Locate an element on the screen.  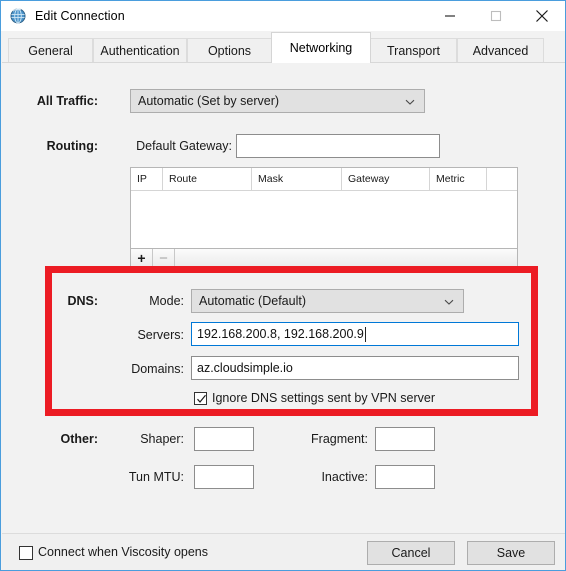
dns-servers-label: Servers: is located at coordinates (160, 335).